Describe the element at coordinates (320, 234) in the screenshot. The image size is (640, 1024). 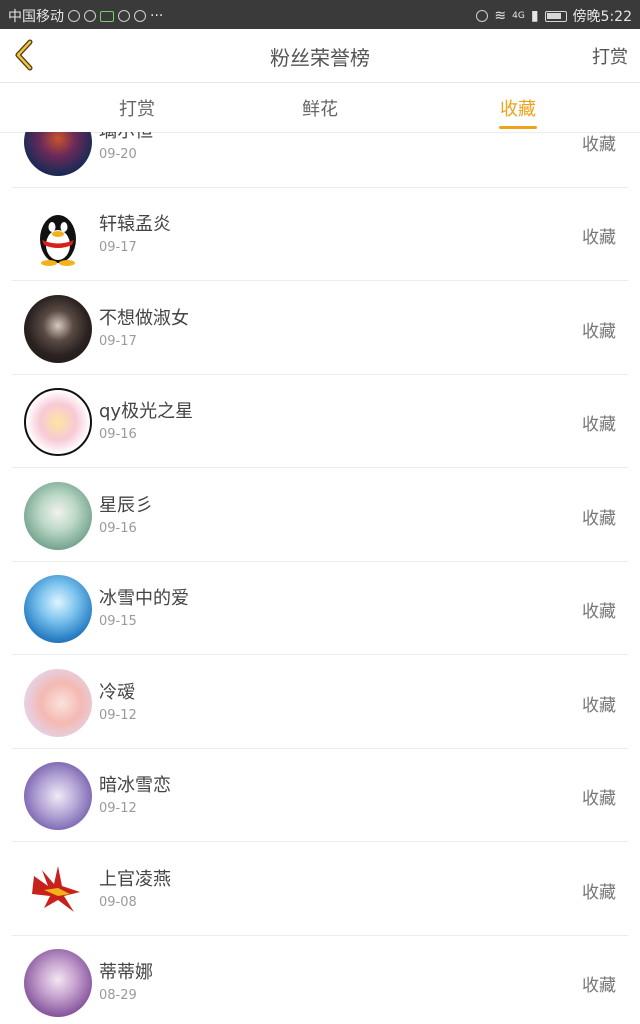
I see `list-item: 轩辕孟炎 09-17 收藏` at that location.